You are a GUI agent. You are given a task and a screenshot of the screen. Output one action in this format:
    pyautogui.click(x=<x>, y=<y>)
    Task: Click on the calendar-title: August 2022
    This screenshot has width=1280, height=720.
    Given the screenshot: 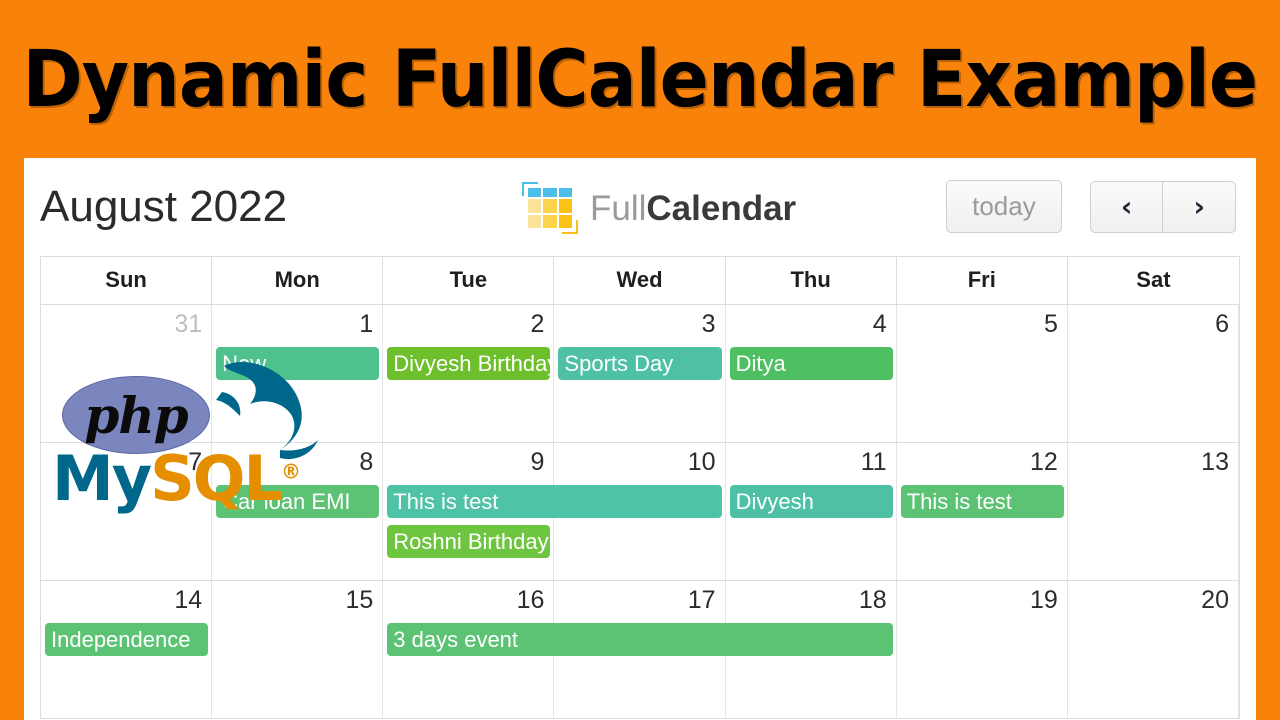 What is the action you would take?
    pyautogui.click(x=164, y=206)
    